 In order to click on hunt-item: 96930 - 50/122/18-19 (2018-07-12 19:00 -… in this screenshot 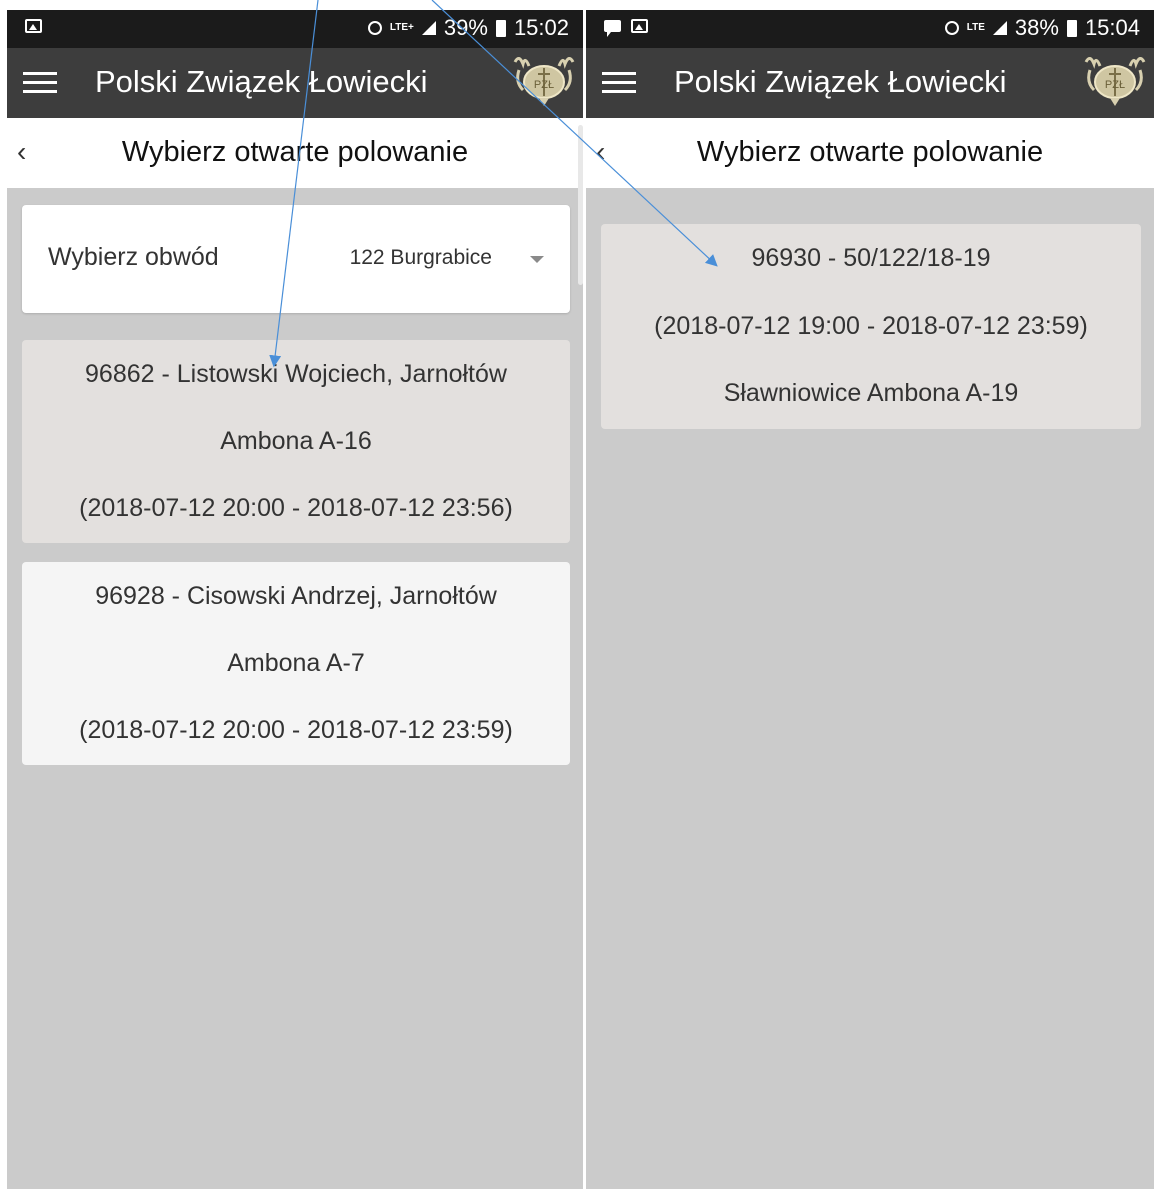, I will do `click(871, 326)`.